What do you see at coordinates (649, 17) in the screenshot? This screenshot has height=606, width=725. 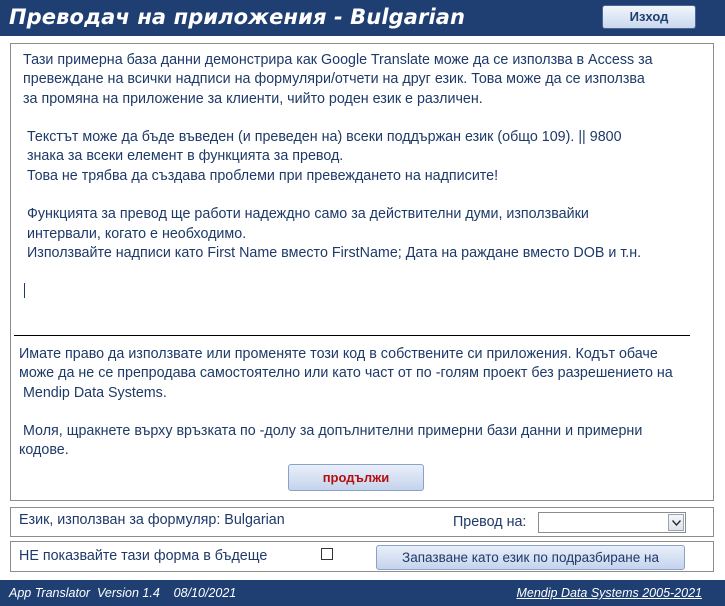 I see `exit-button: Изход` at bounding box center [649, 17].